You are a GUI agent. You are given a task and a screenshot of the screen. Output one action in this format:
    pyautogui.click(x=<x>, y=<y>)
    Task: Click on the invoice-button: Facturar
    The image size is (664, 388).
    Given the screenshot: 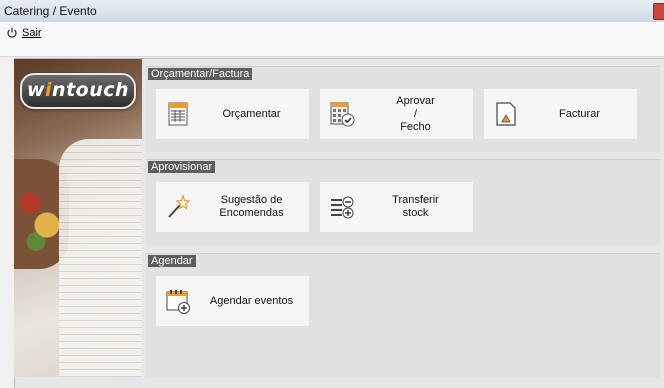 What is the action you would take?
    pyautogui.click(x=560, y=114)
    